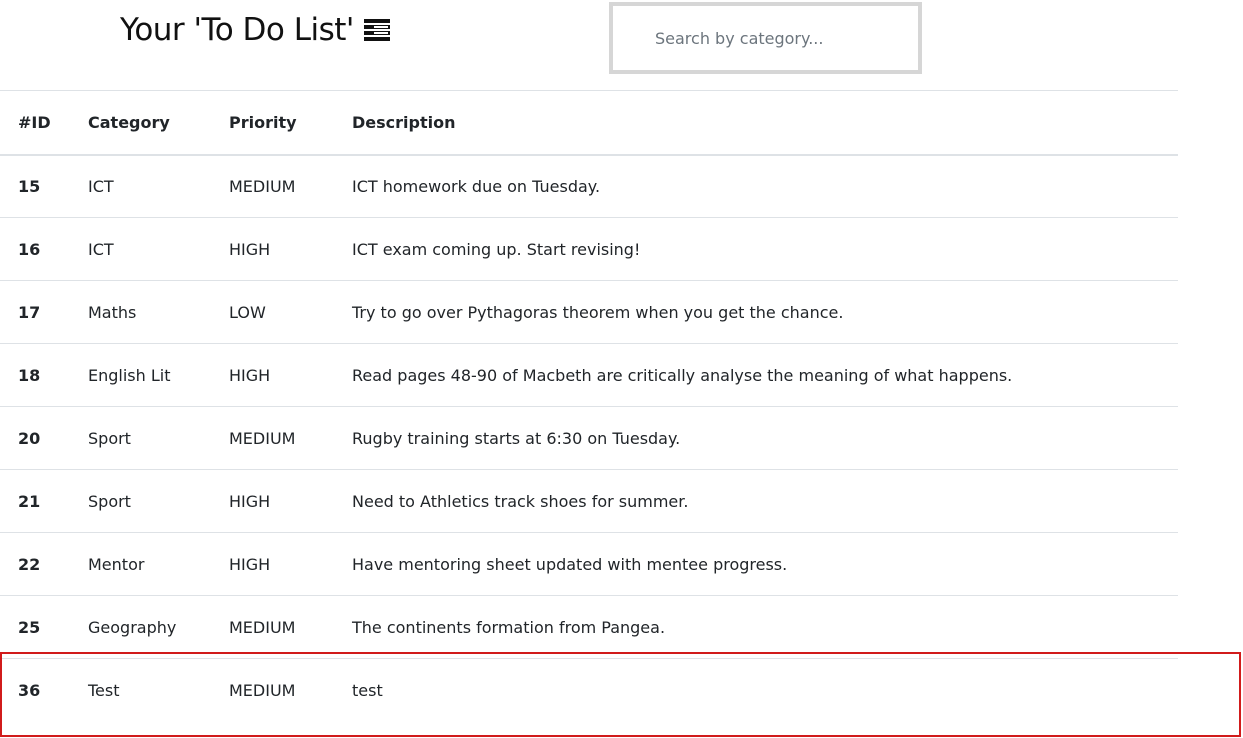 The width and height of the screenshot is (1243, 738). I want to click on row-id: 22, so click(29, 564).